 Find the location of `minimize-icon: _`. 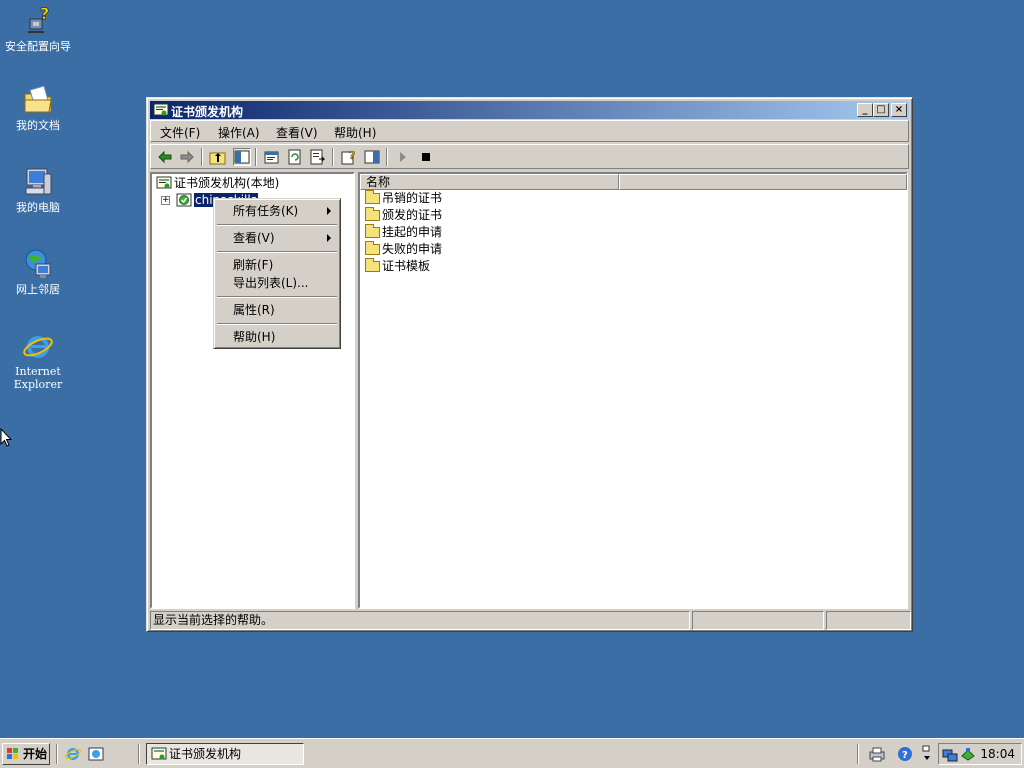

minimize-icon: _ is located at coordinates (865, 109).